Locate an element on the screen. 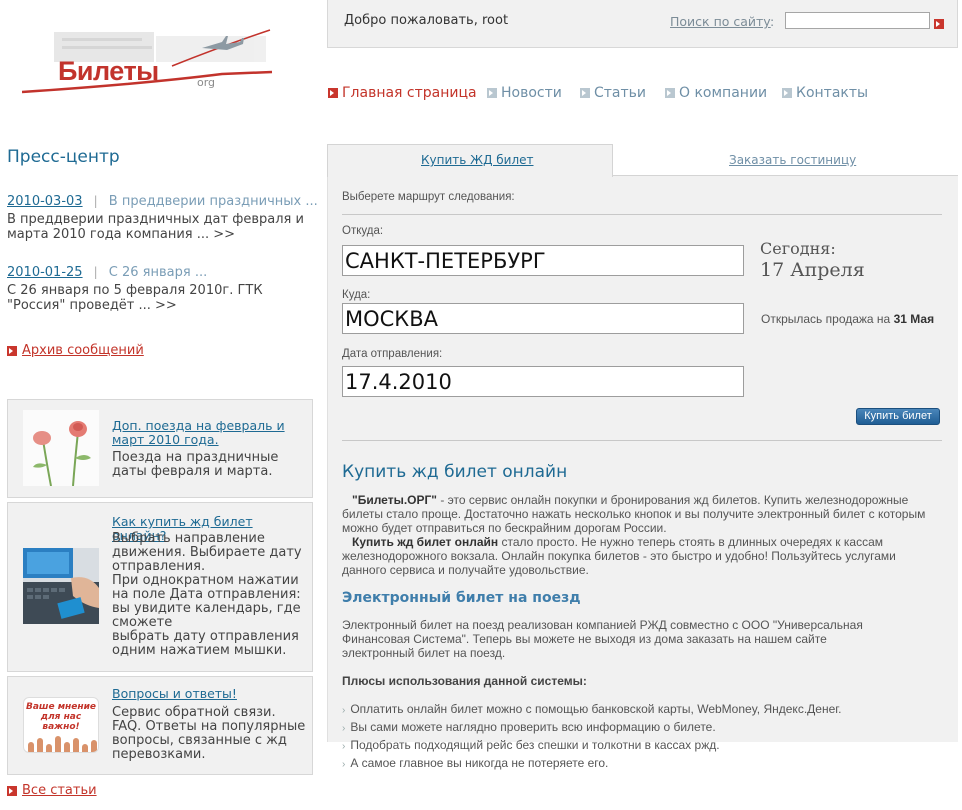 This screenshot has height=810, width=962. press-center-title: Пресс-центр is located at coordinates (63, 157).